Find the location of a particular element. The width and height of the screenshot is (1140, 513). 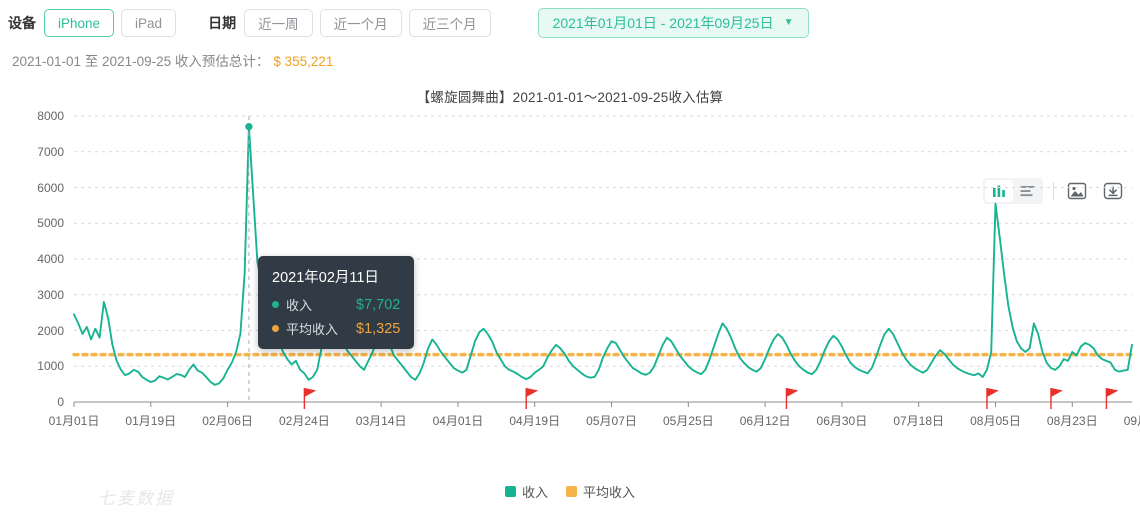

tooltip-row-revenue: 收入 $7,702 is located at coordinates (336, 304).